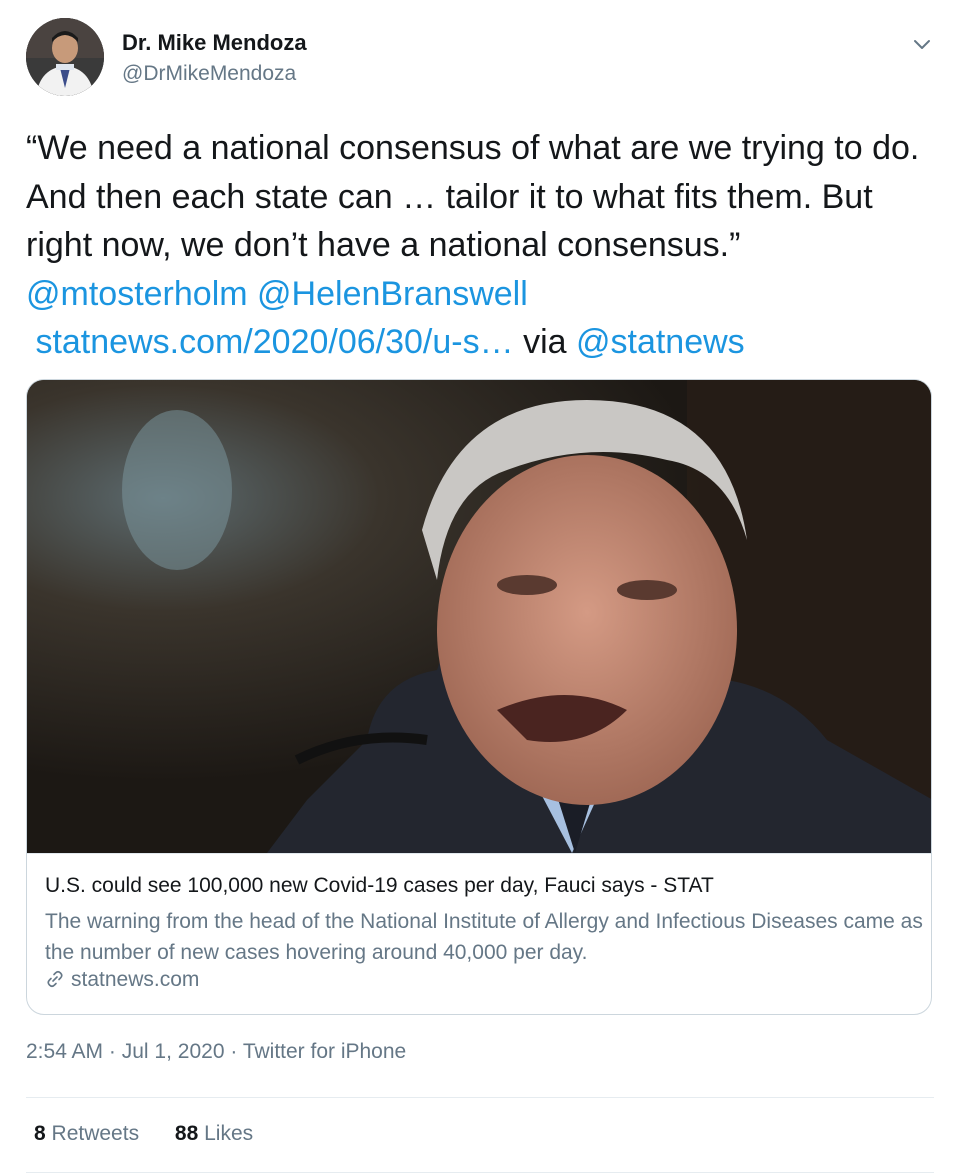 The image size is (960, 1176). Describe the element at coordinates (55, 979) in the screenshot. I see `link-icon` at that location.